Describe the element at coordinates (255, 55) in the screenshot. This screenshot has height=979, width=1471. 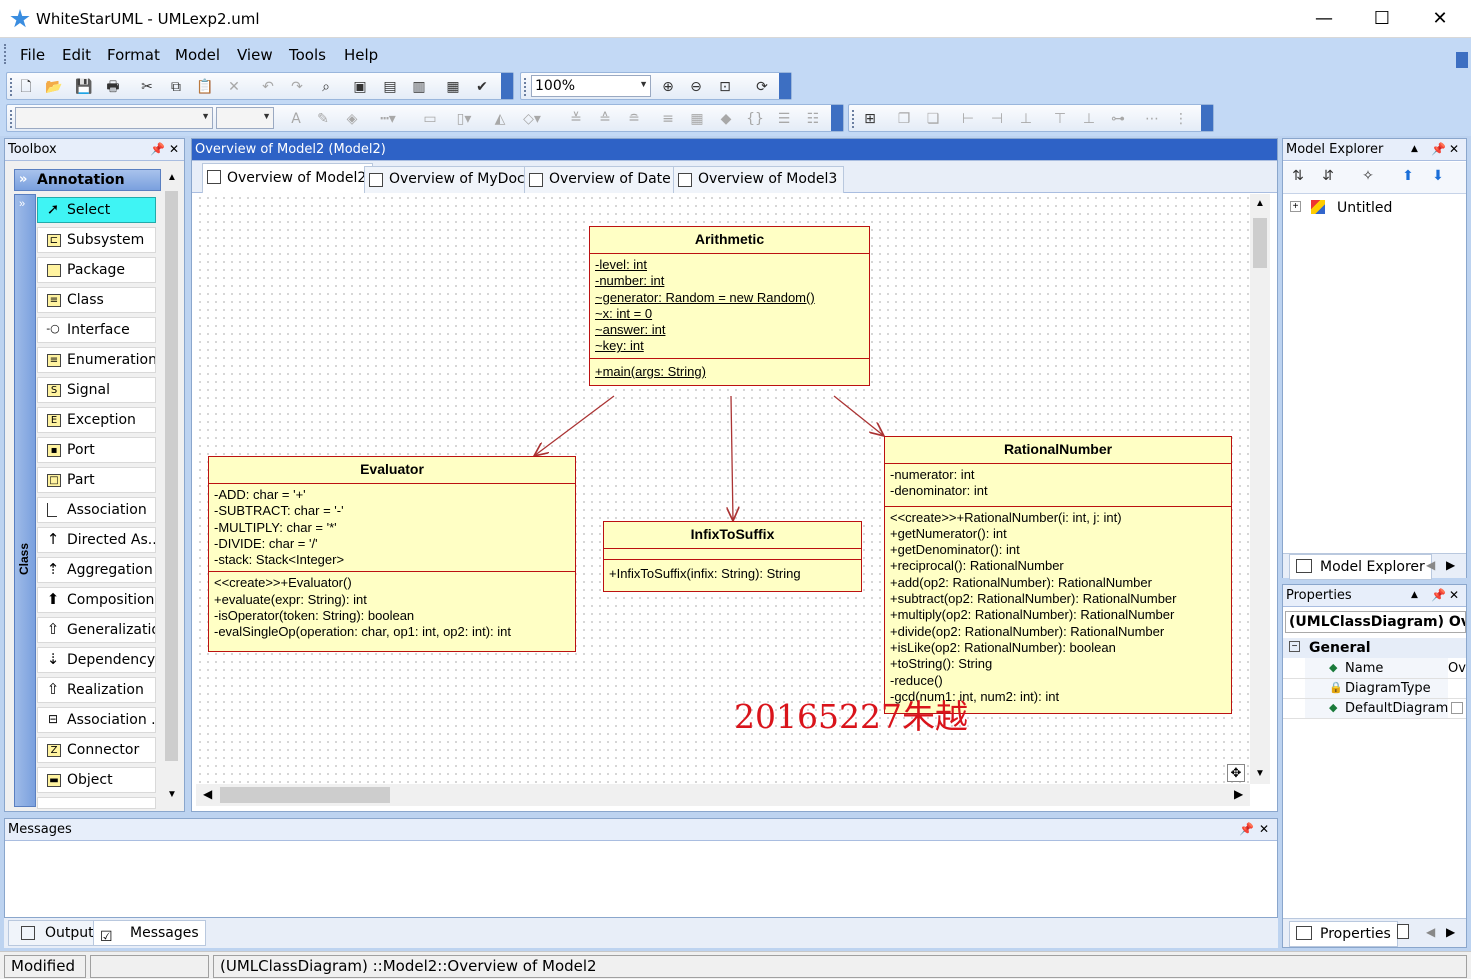
I see `menu-view: View` at that location.